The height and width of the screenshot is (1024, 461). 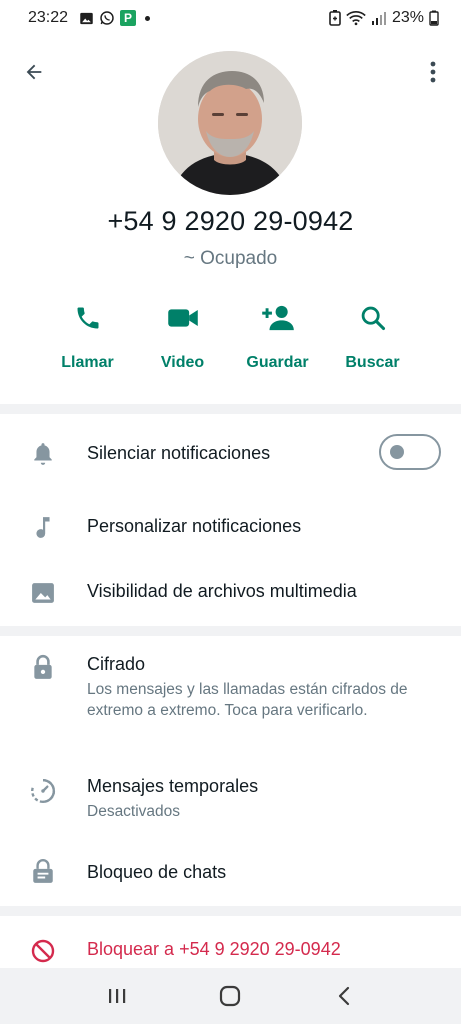 I want to click on video-call-button: Video, so click(x=182, y=335).